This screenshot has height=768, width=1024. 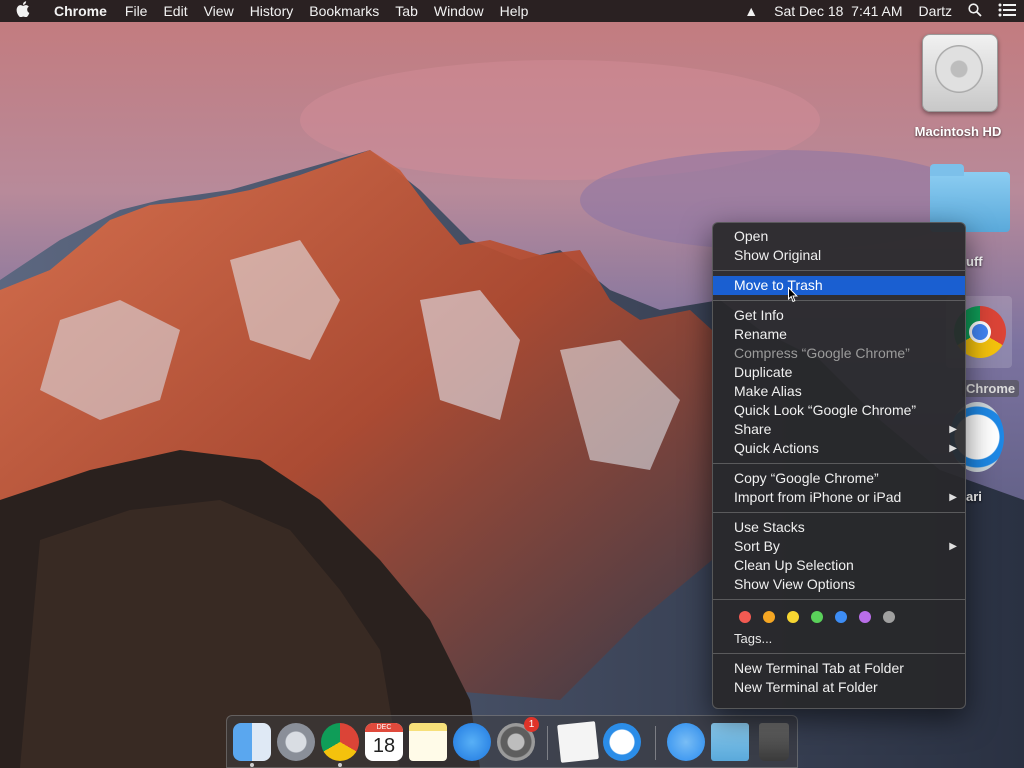 What do you see at coordinates (838, 11) in the screenshot?
I see `clock: Sat Dec 18 7:41 AM` at bounding box center [838, 11].